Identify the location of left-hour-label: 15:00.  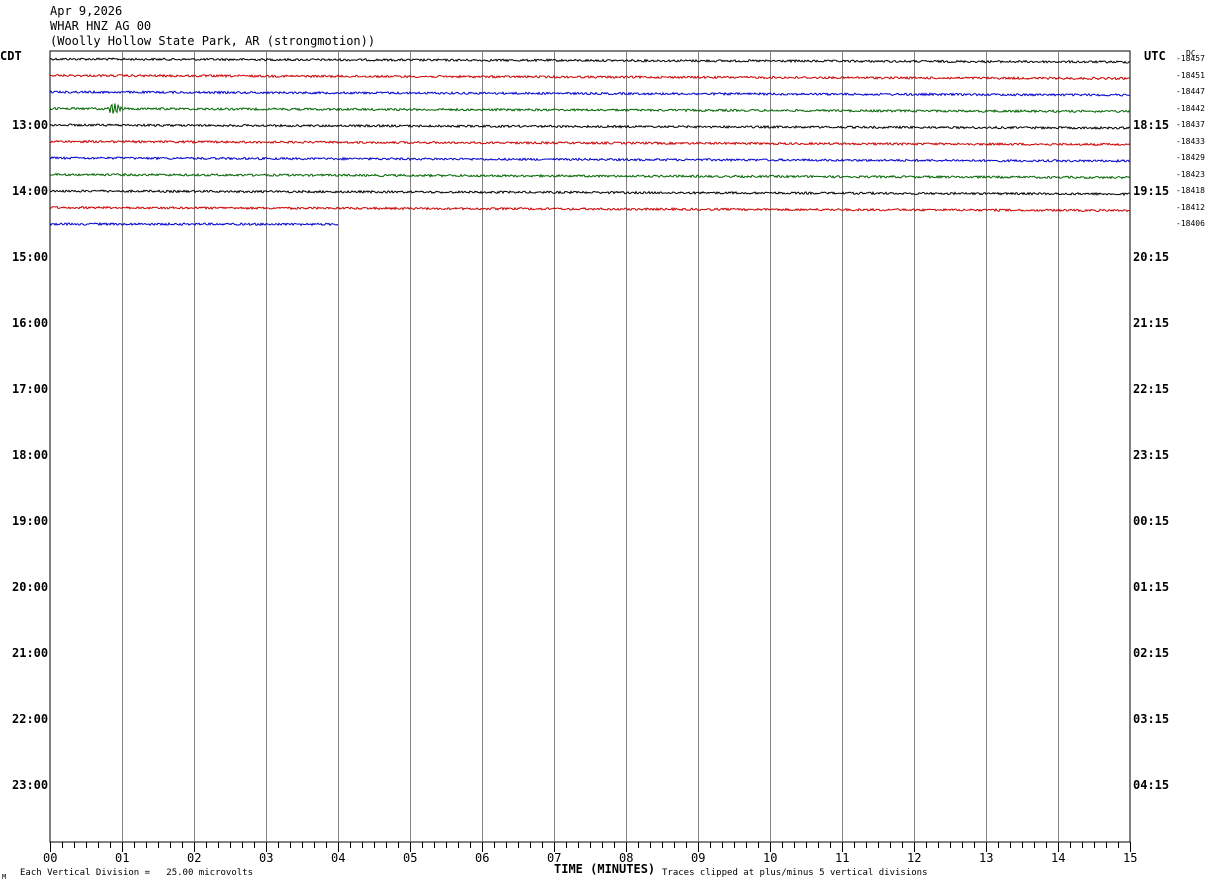
(30, 257).